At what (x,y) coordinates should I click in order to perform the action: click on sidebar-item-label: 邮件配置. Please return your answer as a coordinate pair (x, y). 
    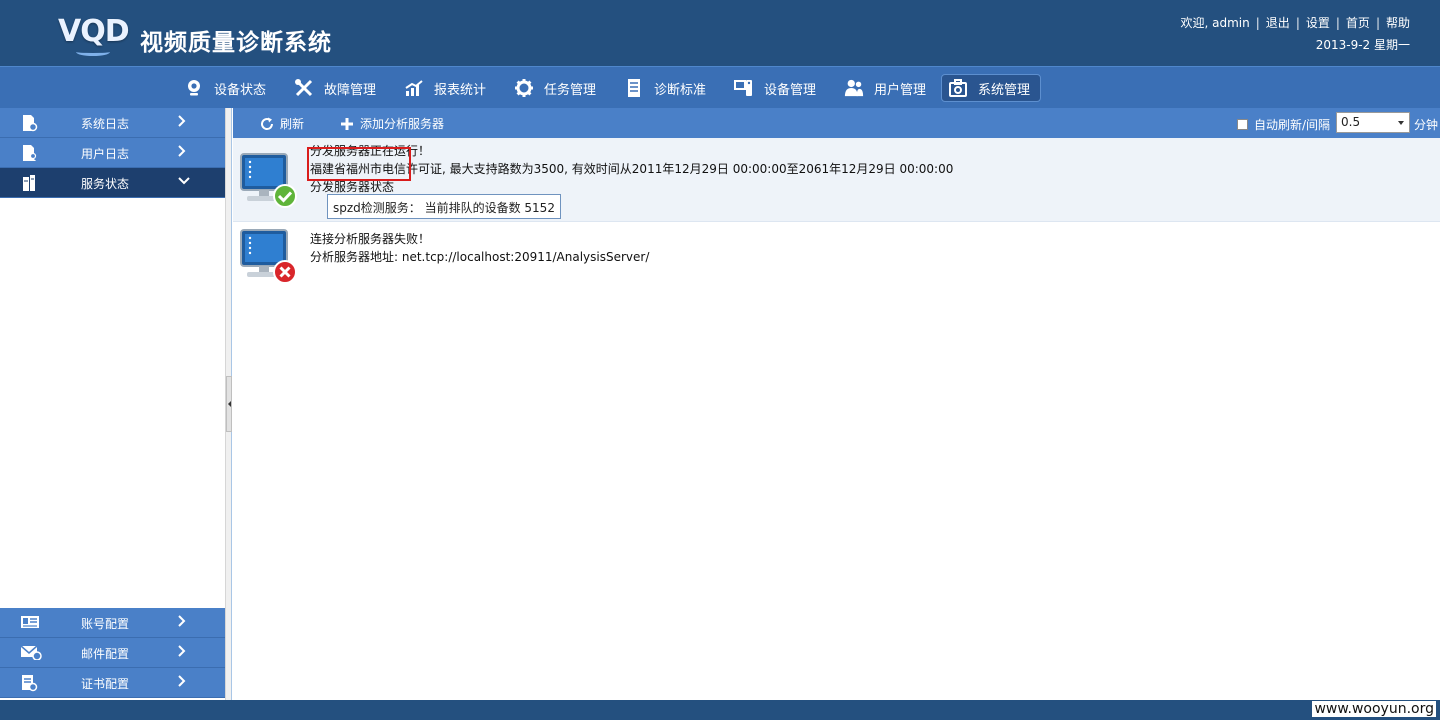
    Looking at the image, I should click on (105, 654).